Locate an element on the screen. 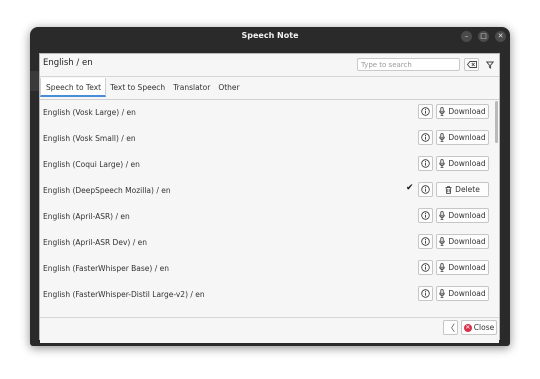 The width and height of the screenshot is (540, 379). search-input is located at coordinates (408, 64).